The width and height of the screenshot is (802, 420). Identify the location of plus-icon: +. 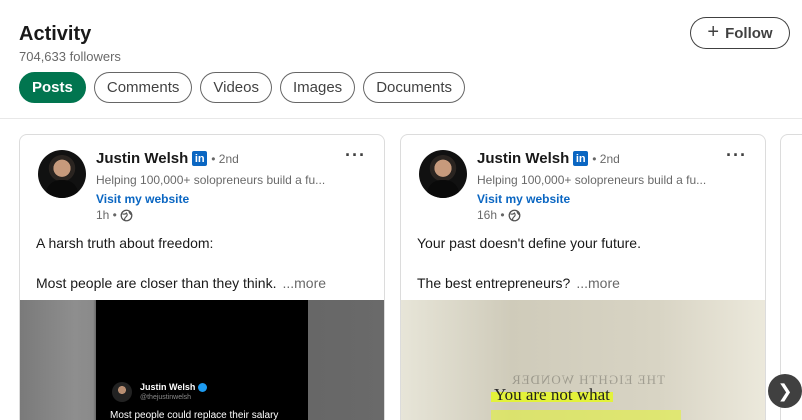
(713, 32).